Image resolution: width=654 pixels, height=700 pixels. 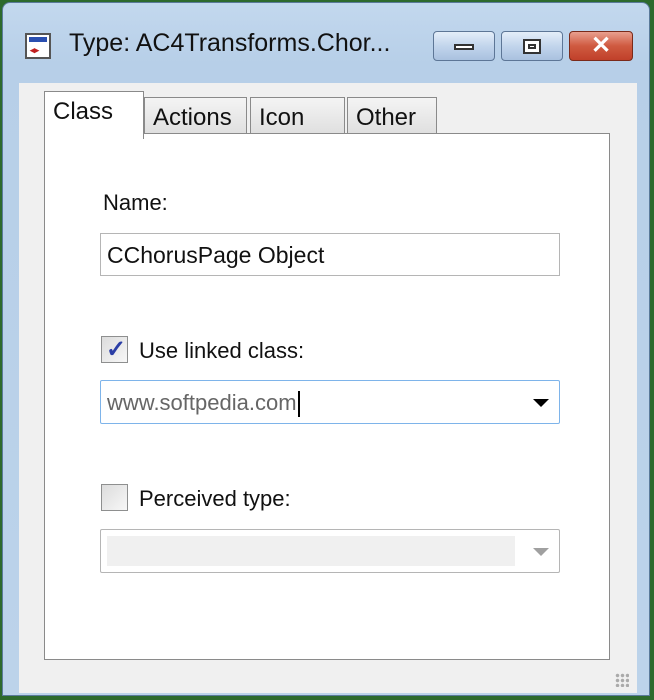 What do you see at coordinates (114, 497) in the screenshot?
I see `perceived-type-checkbox` at bounding box center [114, 497].